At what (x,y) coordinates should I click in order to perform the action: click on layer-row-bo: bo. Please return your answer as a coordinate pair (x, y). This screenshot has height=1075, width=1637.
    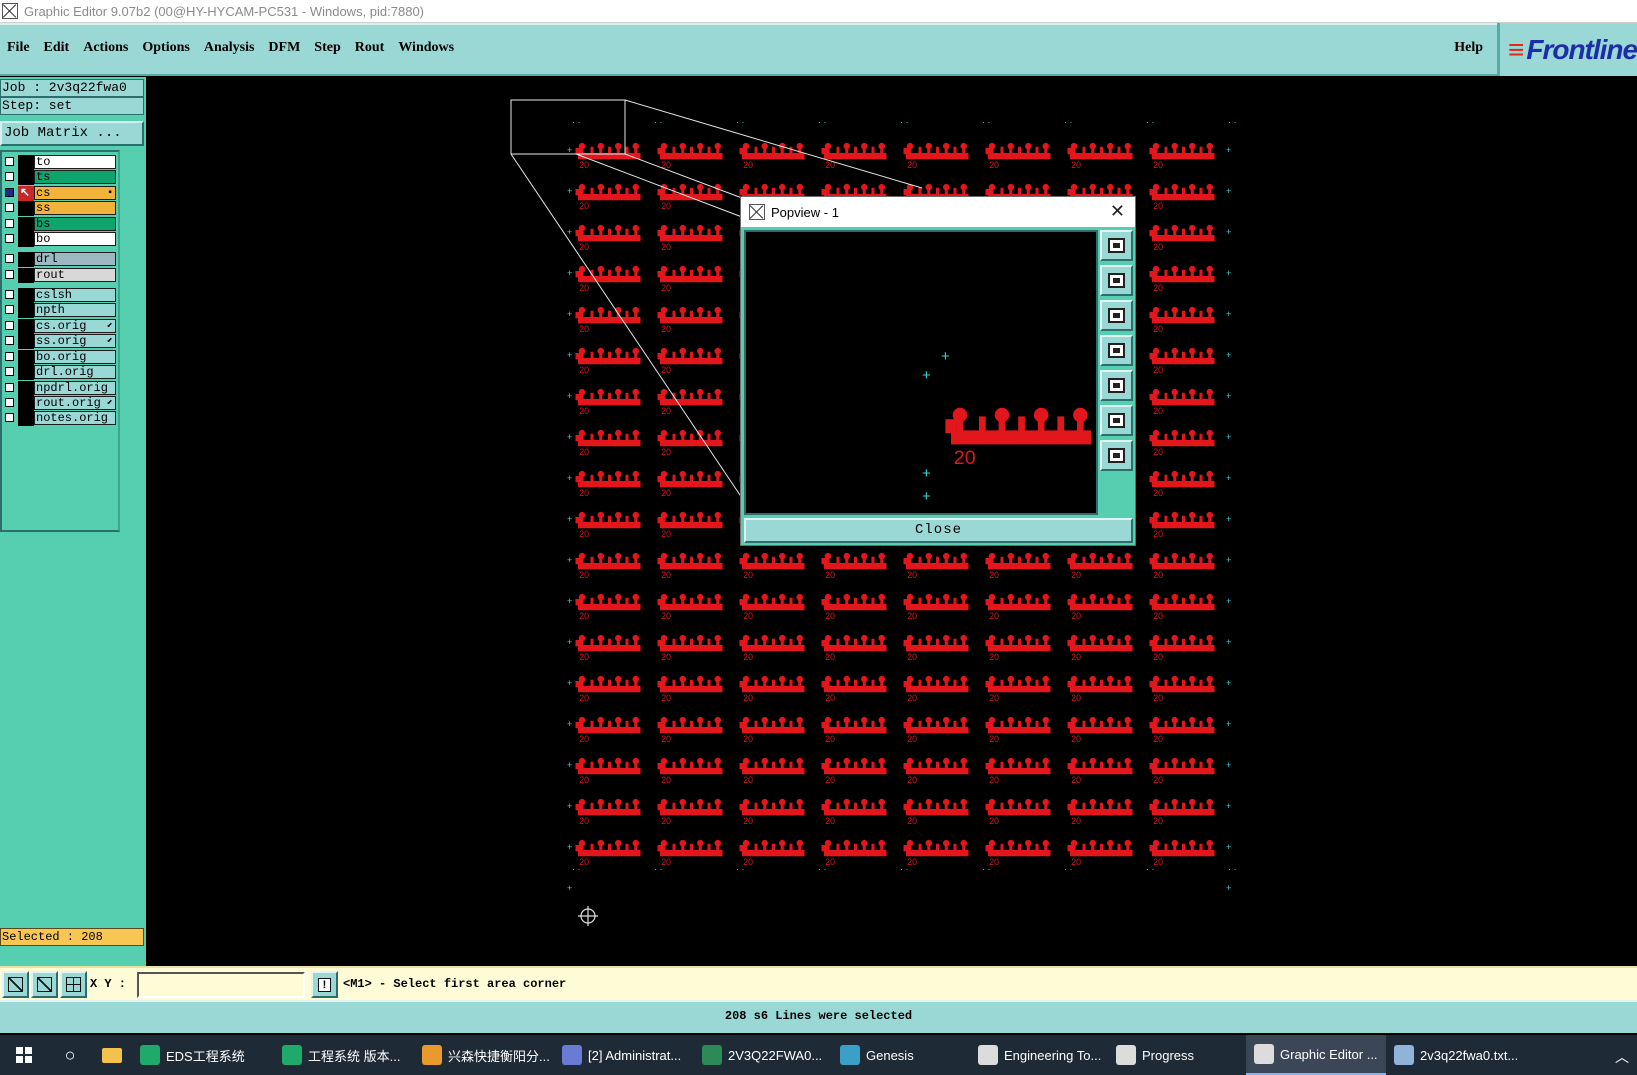
    Looking at the image, I should click on (60, 239).